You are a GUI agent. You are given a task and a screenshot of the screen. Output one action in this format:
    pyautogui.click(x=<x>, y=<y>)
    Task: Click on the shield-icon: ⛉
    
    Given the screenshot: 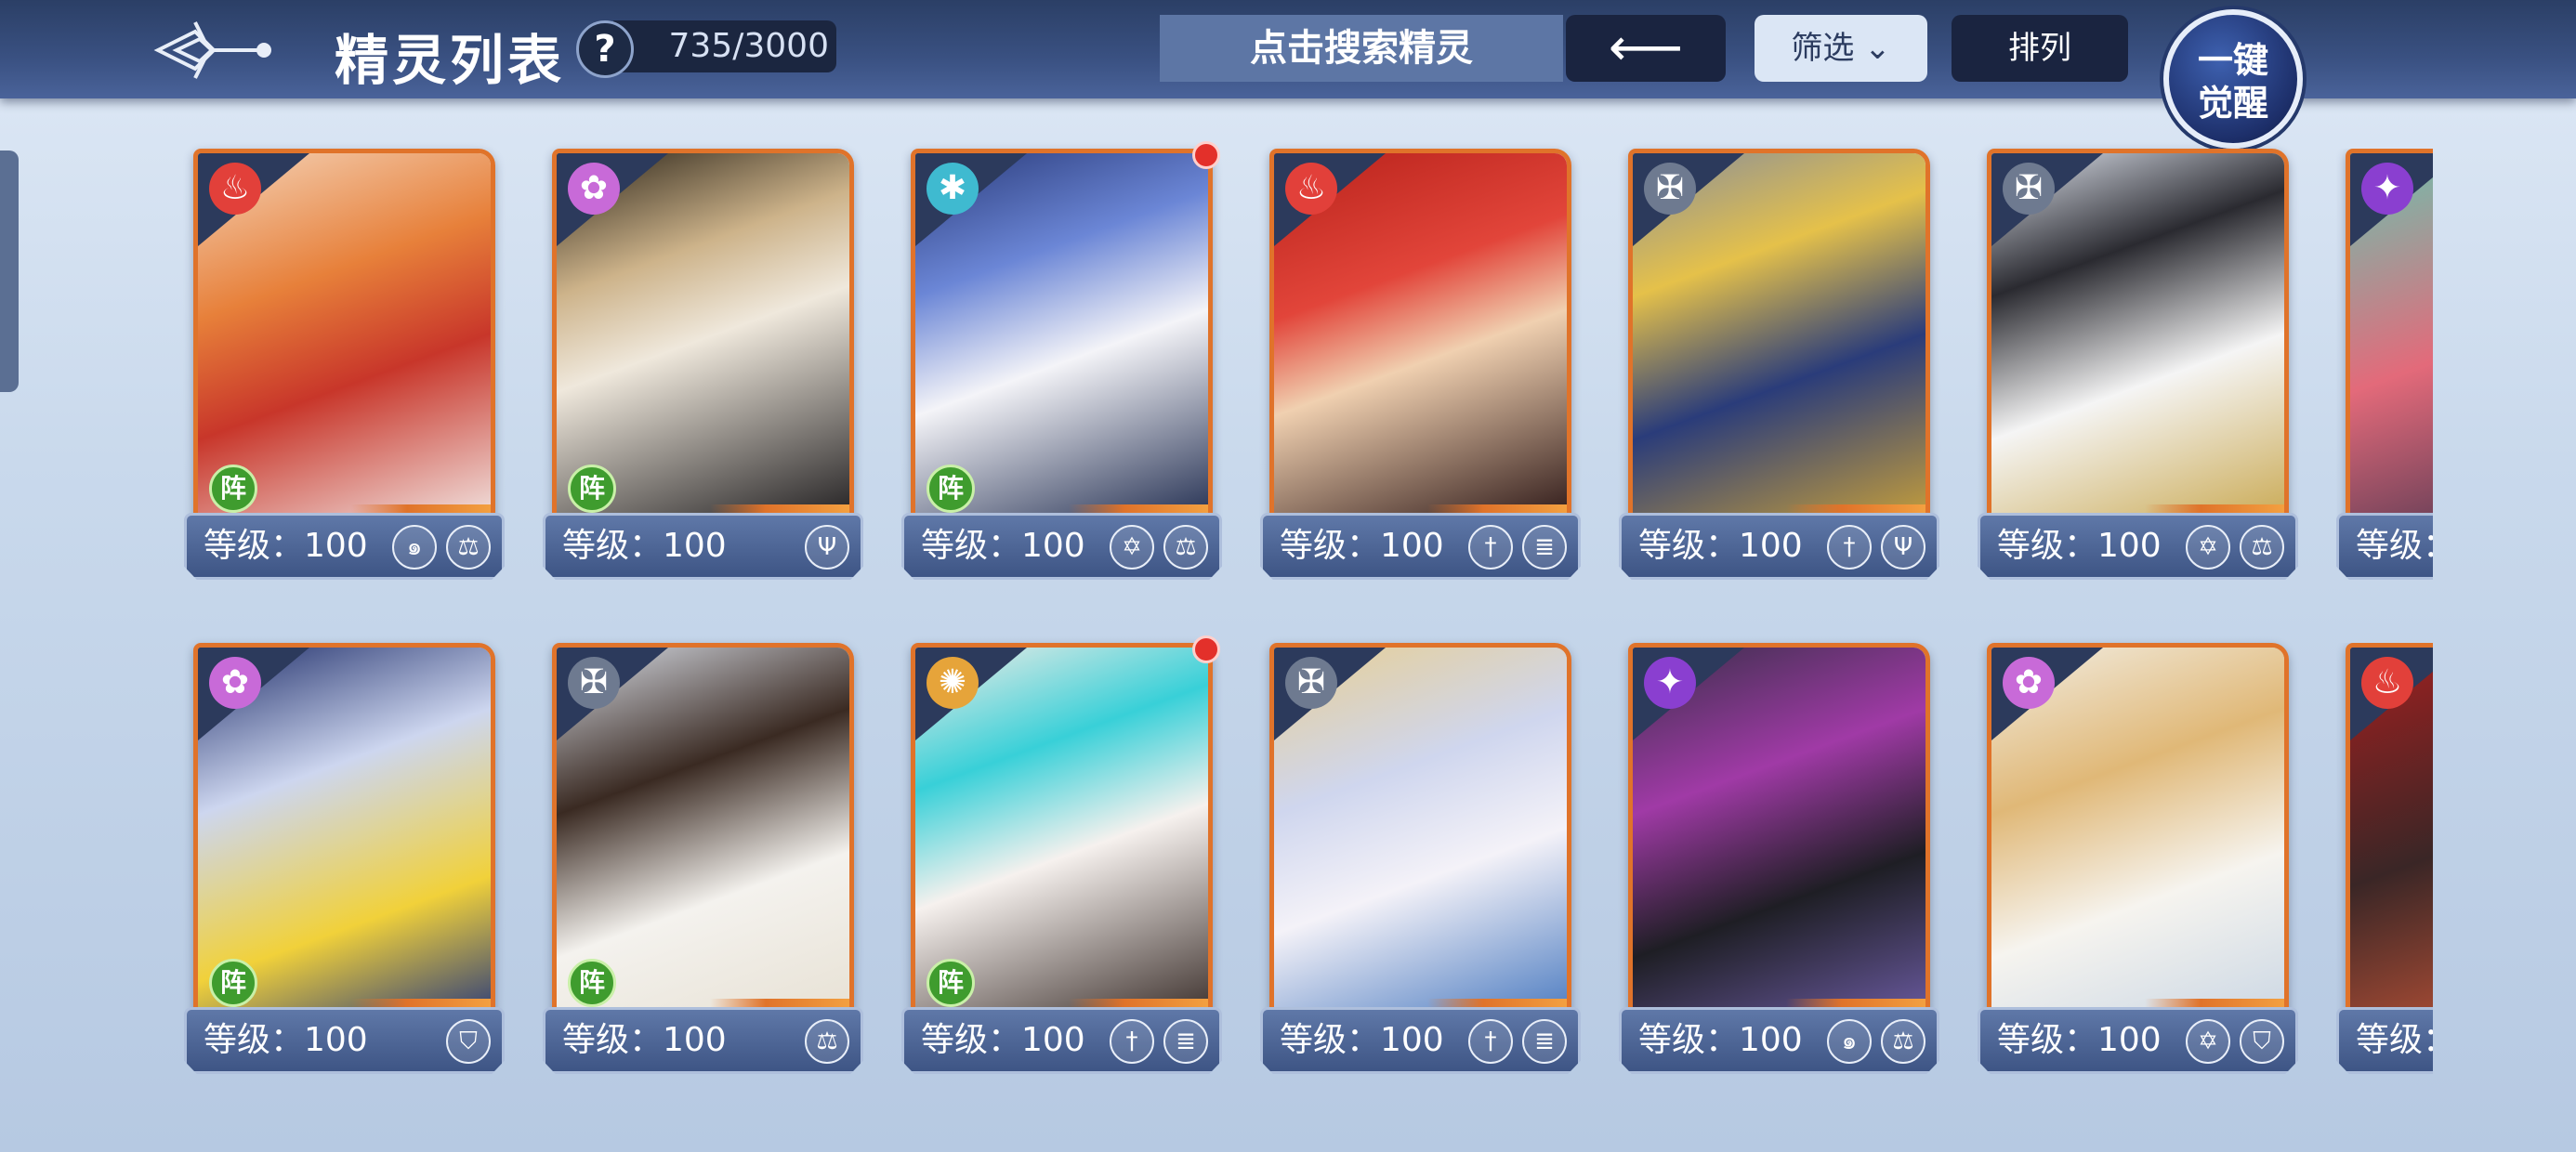 What is the action you would take?
    pyautogui.click(x=2262, y=1041)
    